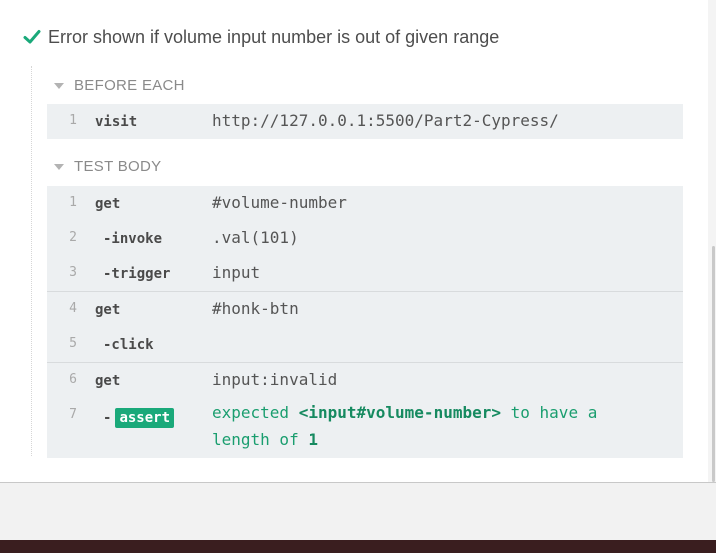 This screenshot has height=553, width=716. What do you see at coordinates (255, 439) in the screenshot?
I see `assert-msg-length-of: length of` at bounding box center [255, 439].